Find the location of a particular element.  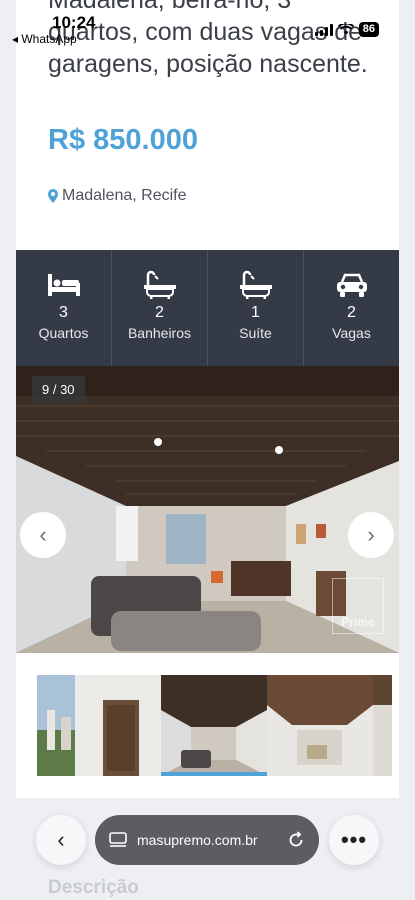

more-options-button: ••• is located at coordinates (354, 840).